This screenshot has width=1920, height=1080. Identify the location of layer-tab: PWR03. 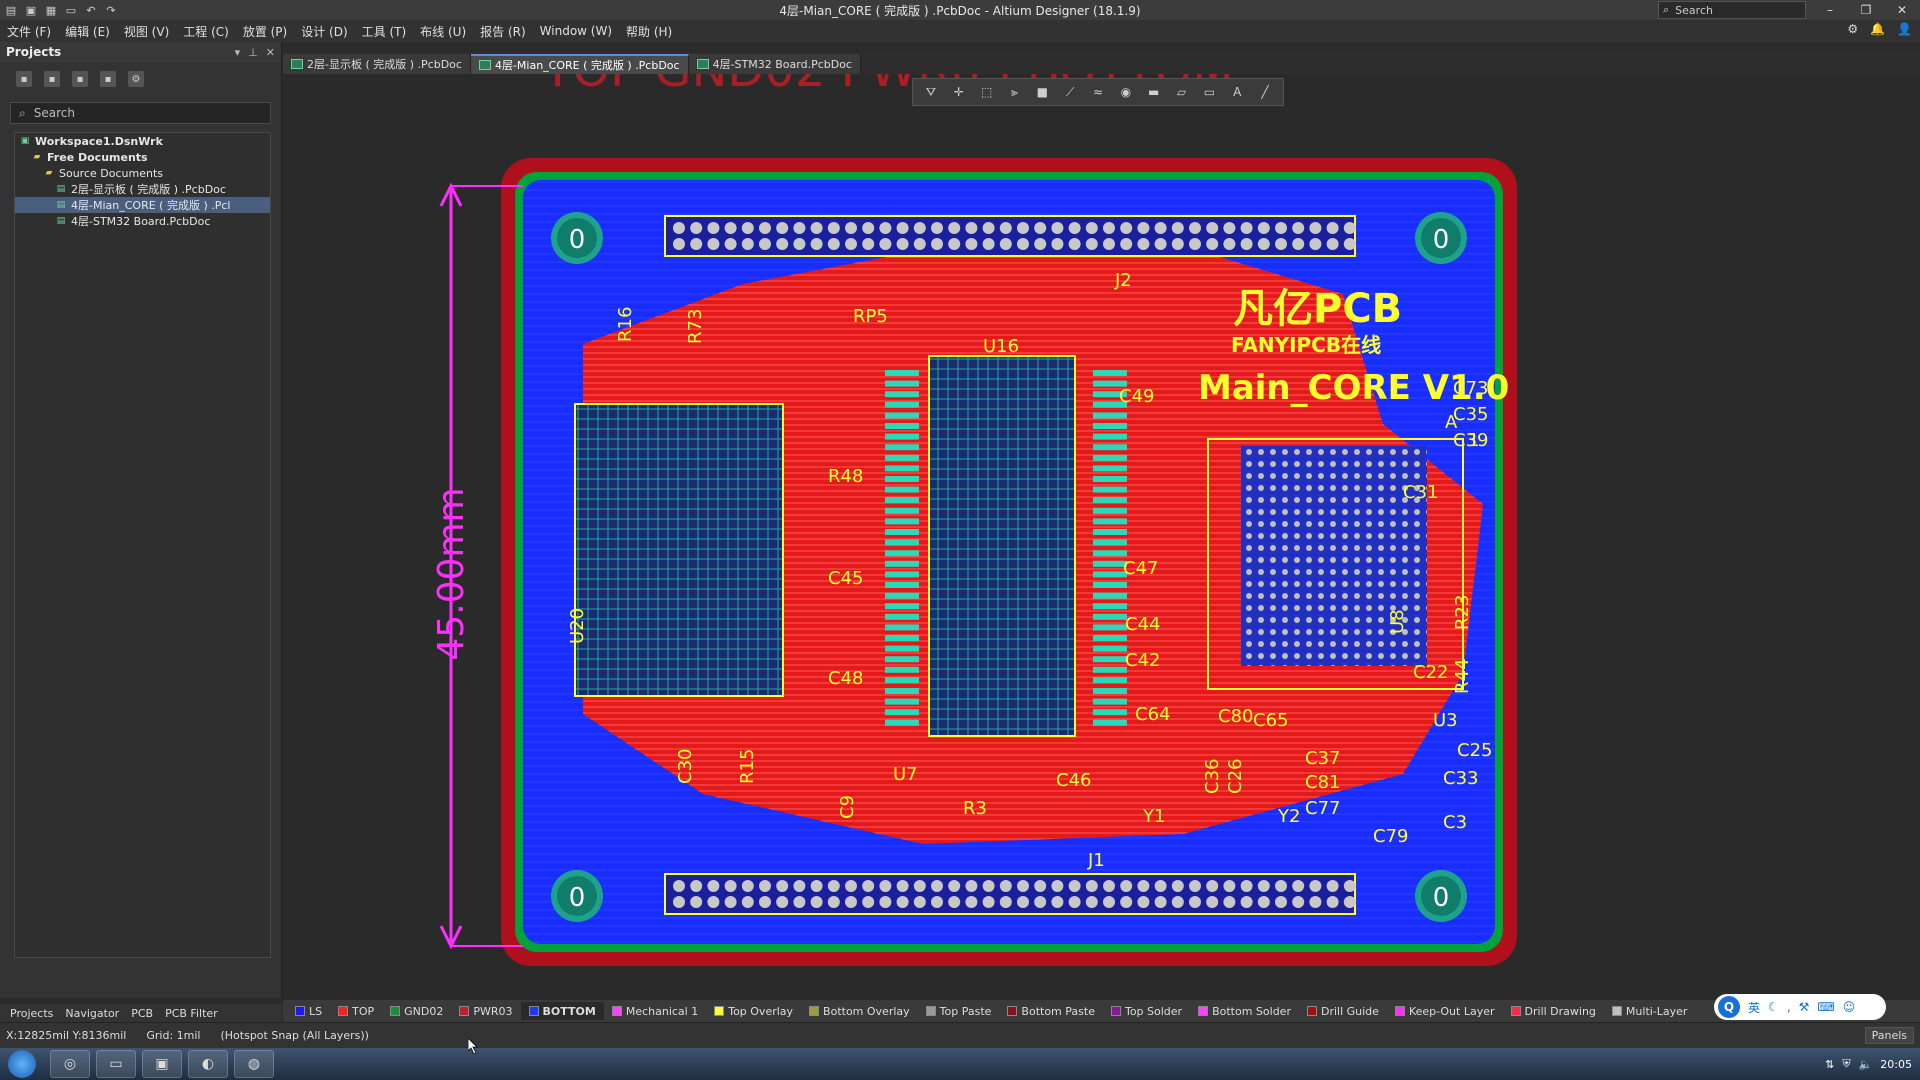
(485, 1011).